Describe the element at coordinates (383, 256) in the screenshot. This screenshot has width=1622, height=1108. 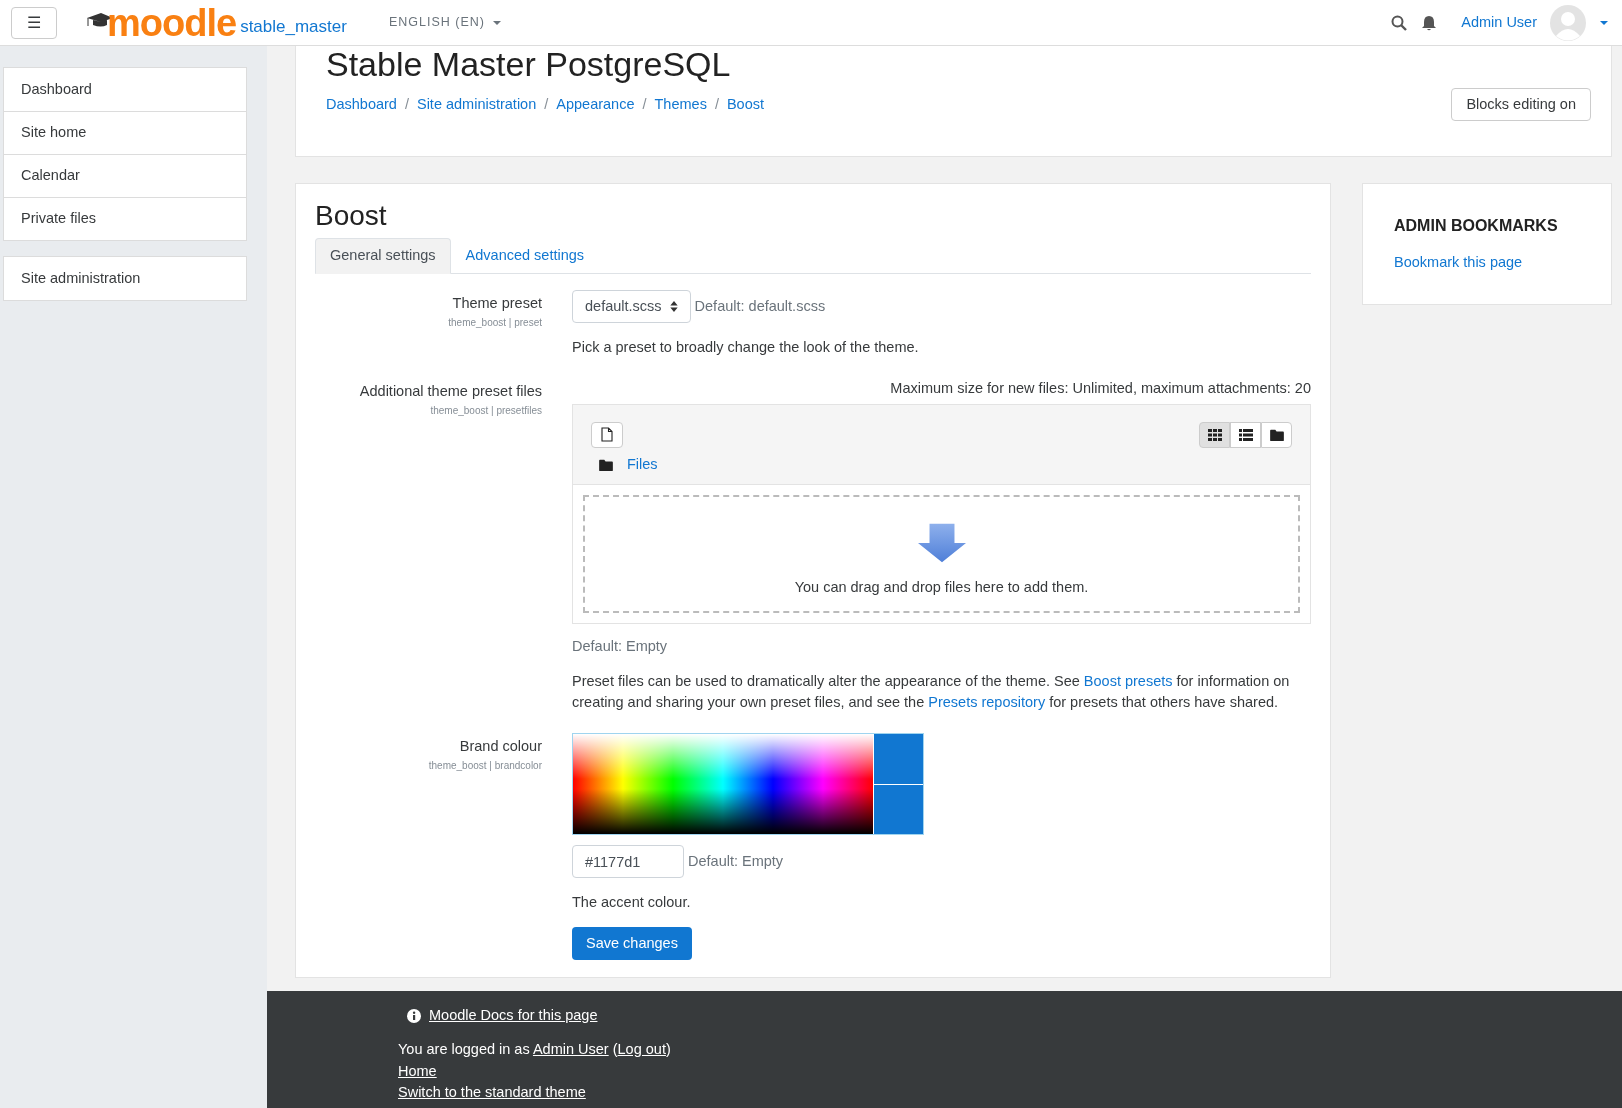
I see `settings-tab: General settings` at that location.